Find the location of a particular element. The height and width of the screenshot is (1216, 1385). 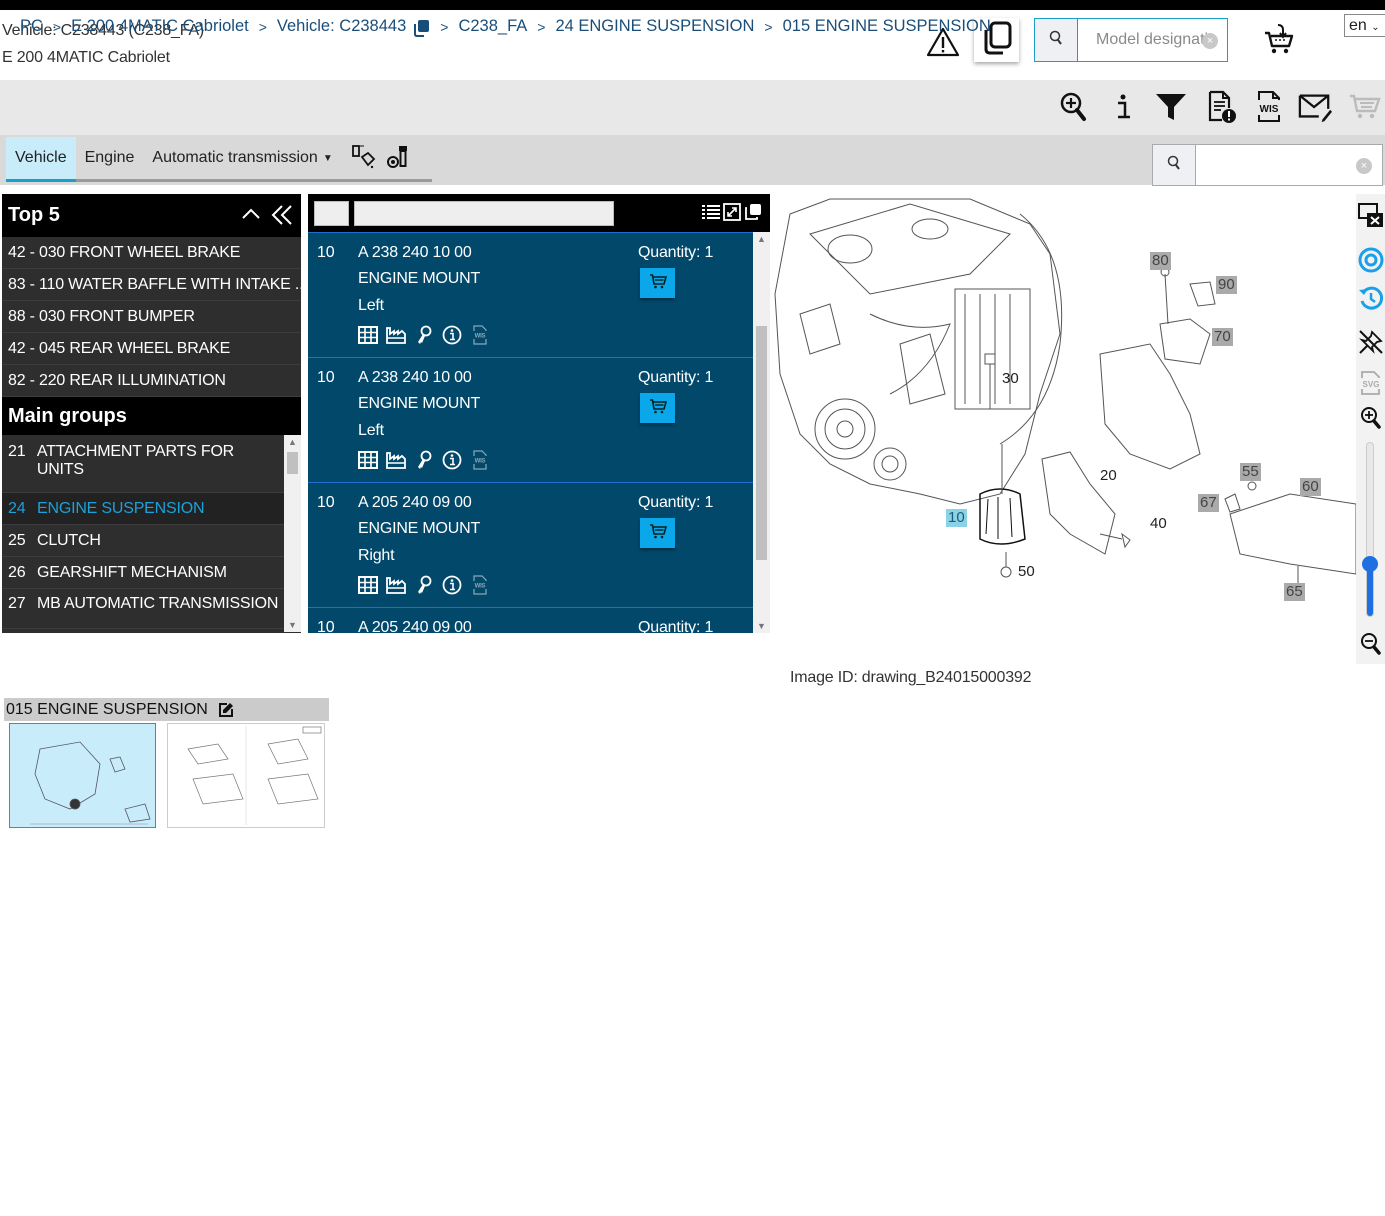

target-icon is located at coordinates (1371, 260).